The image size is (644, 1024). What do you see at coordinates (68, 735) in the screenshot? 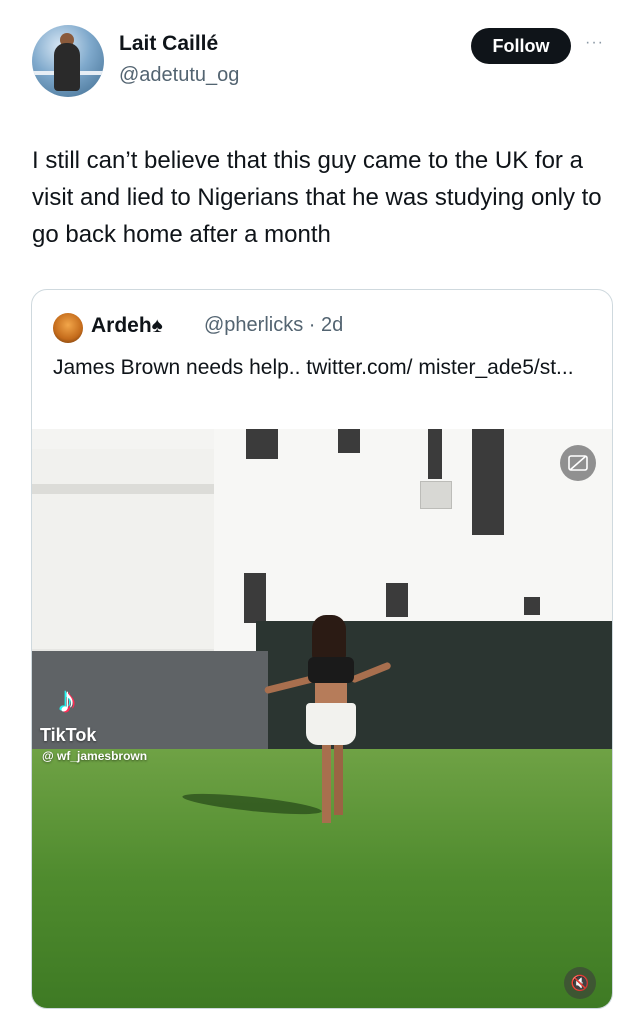
I see `tiktok-watermark-brand: TikTok` at bounding box center [68, 735].